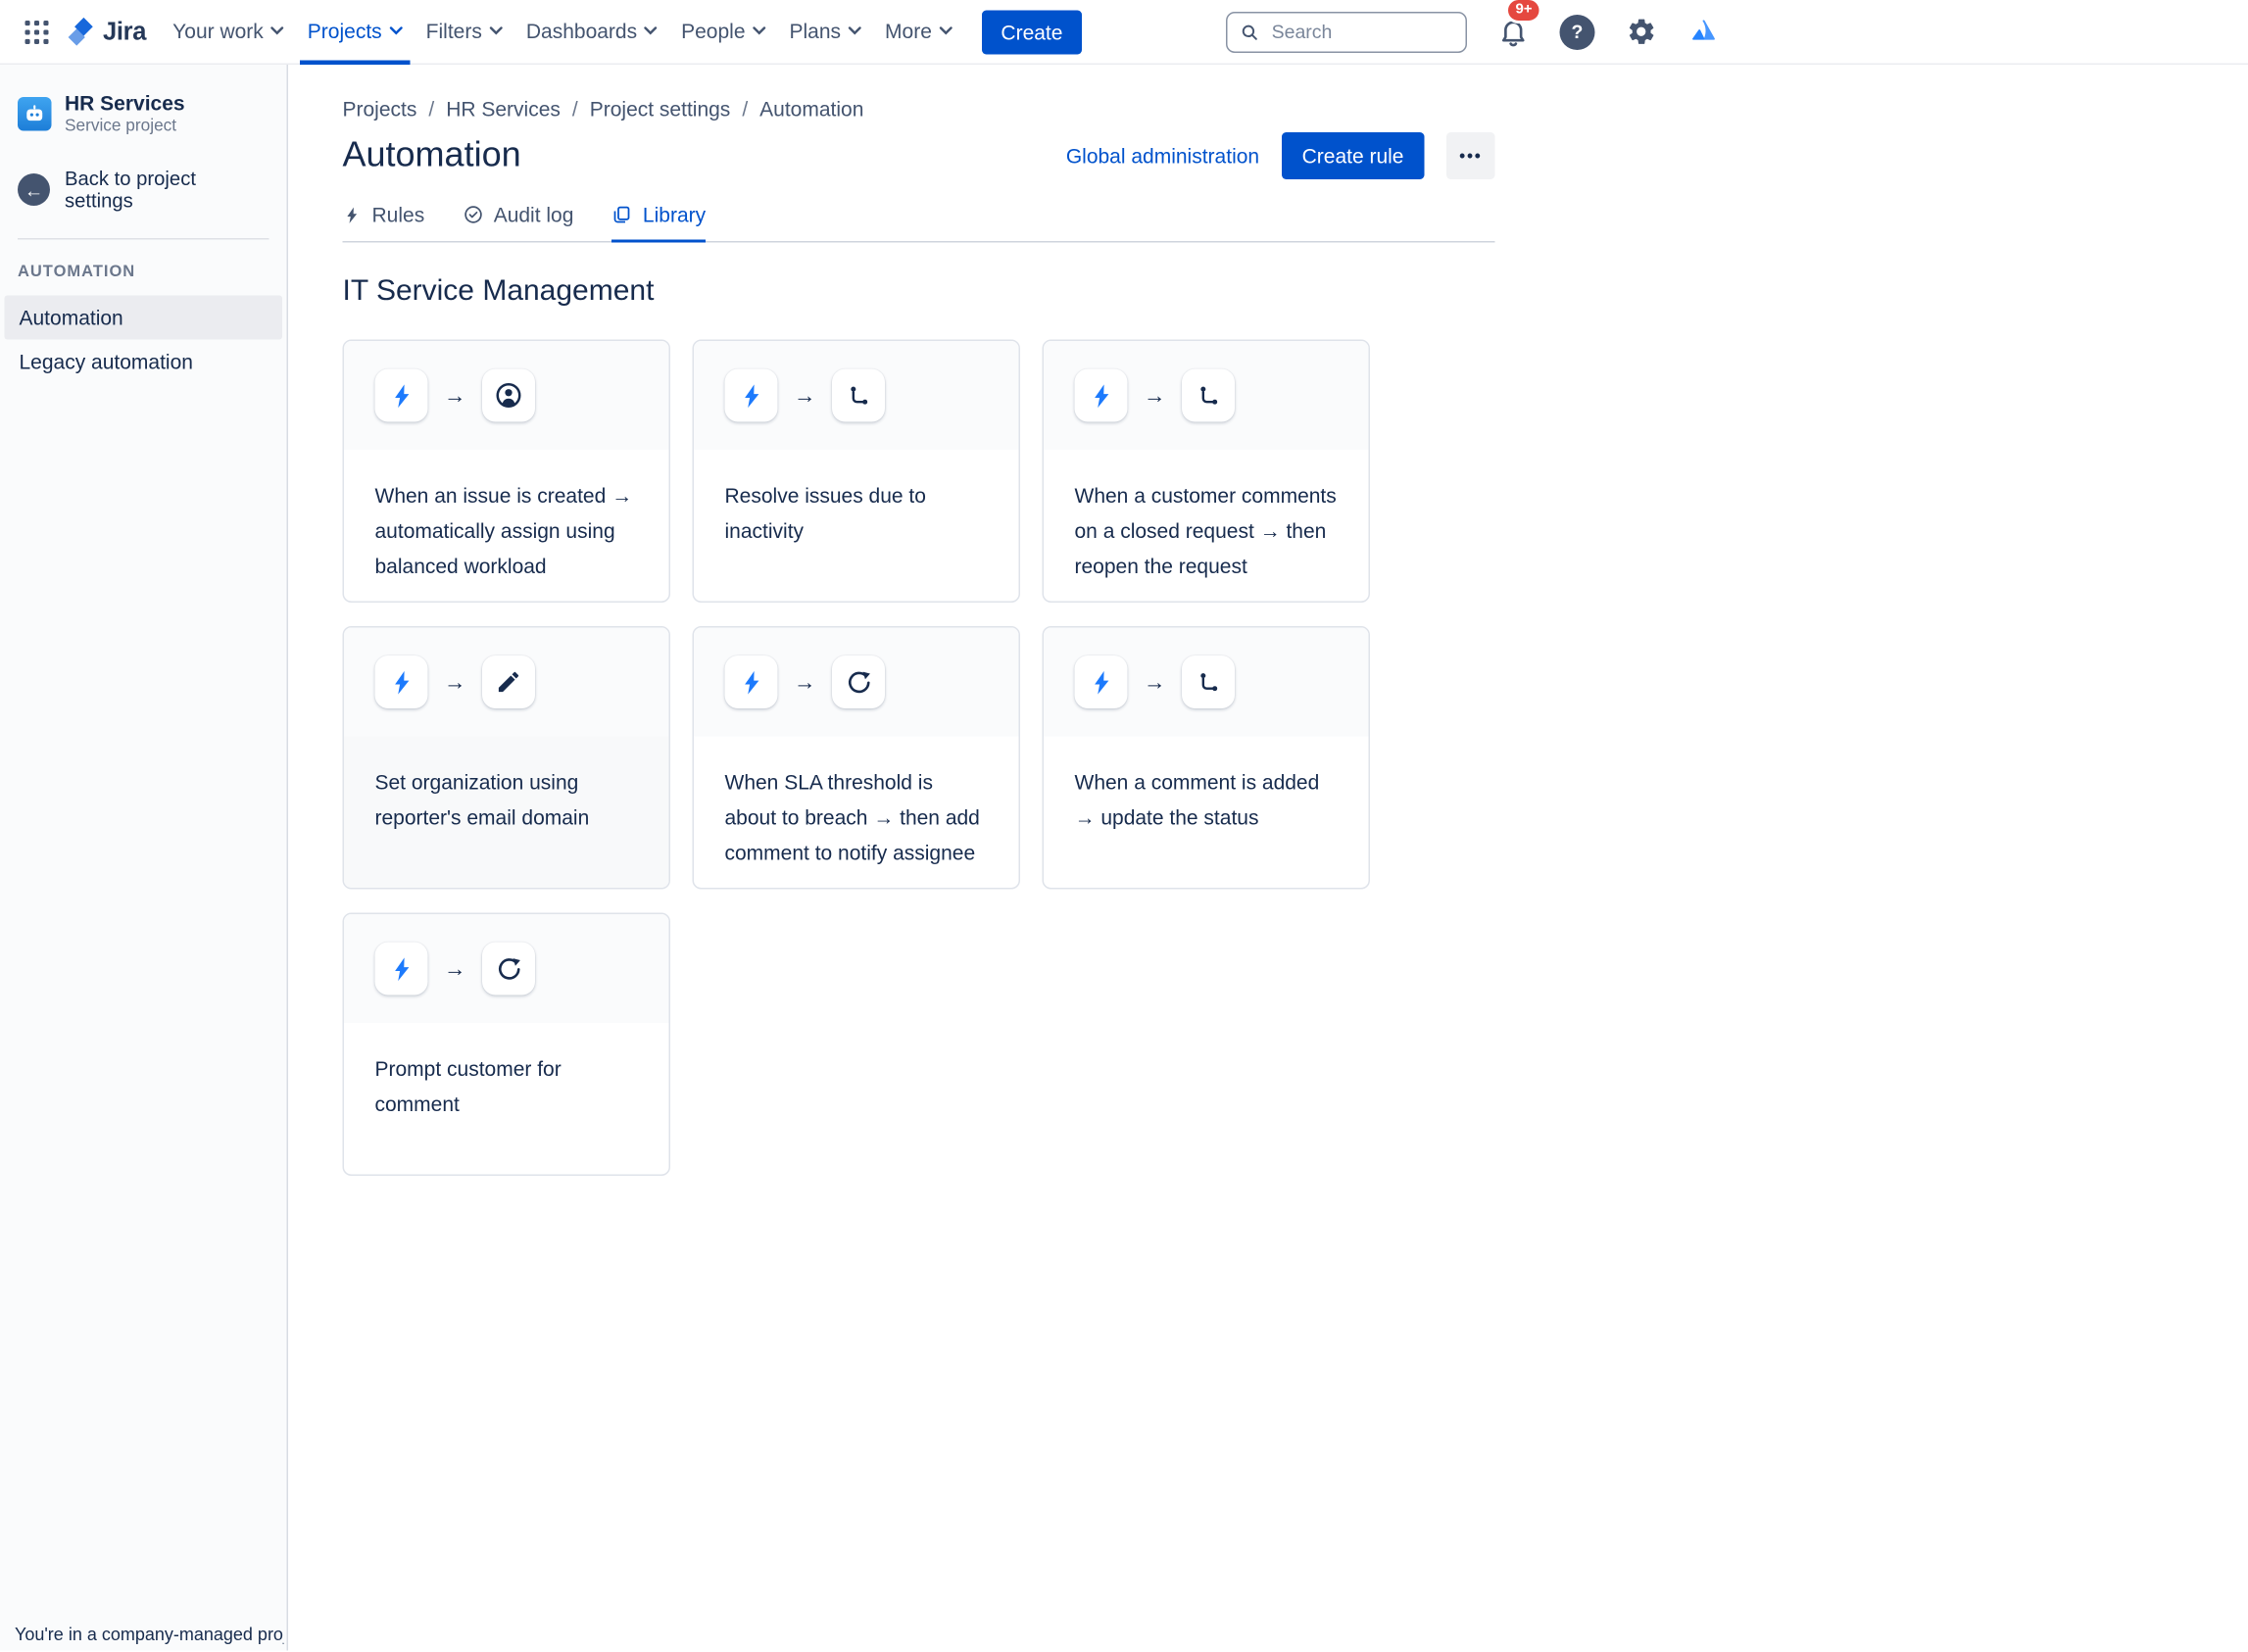 Image resolution: width=2248 pixels, height=1652 pixels. I want to click on back-arrow-icon: ←, so click(34, 189).